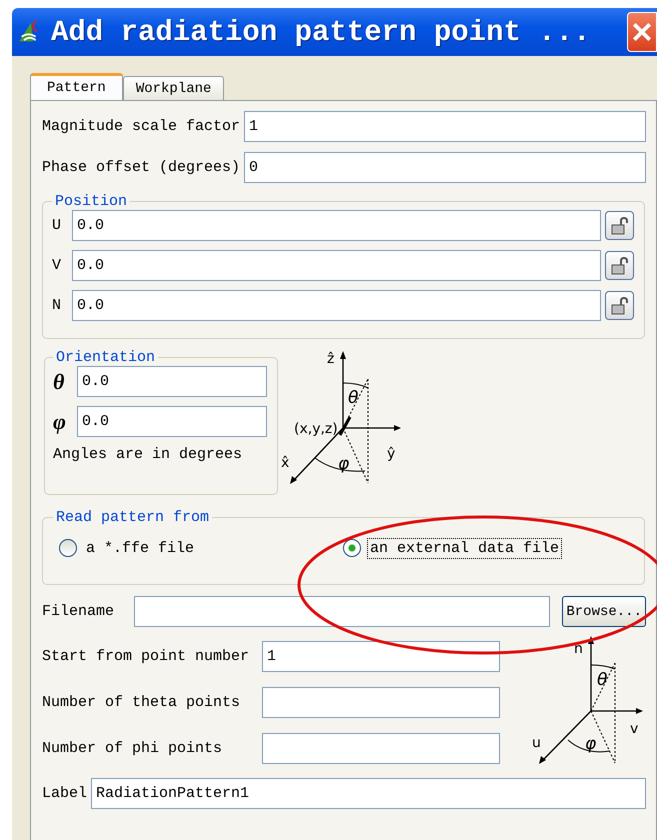 This screenshot has width=657, height=840. I want to click on tab: Pattern, so click(76, 86).